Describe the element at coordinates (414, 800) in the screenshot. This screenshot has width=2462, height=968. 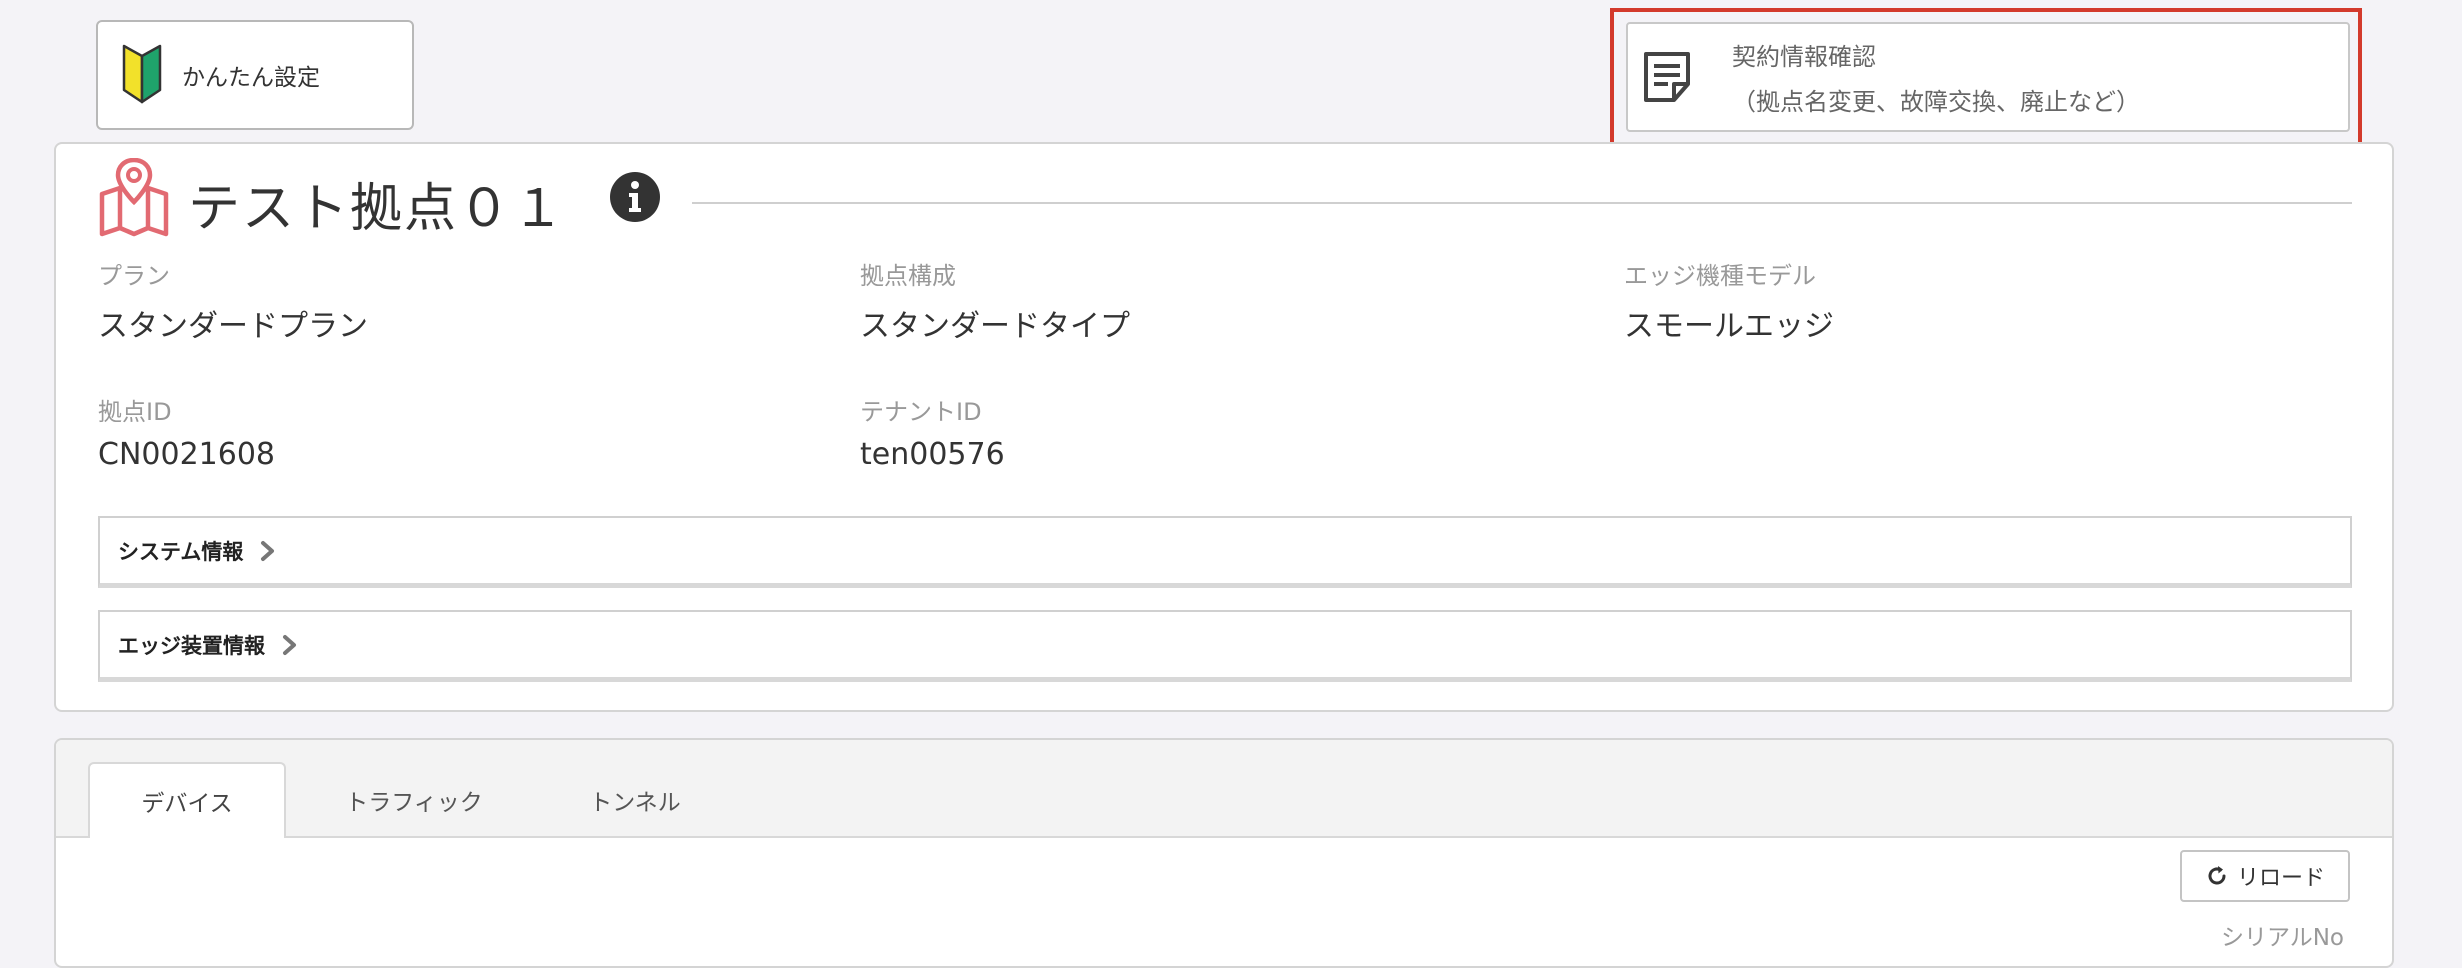
I see `tab-traffic: トラフィック` at that location.